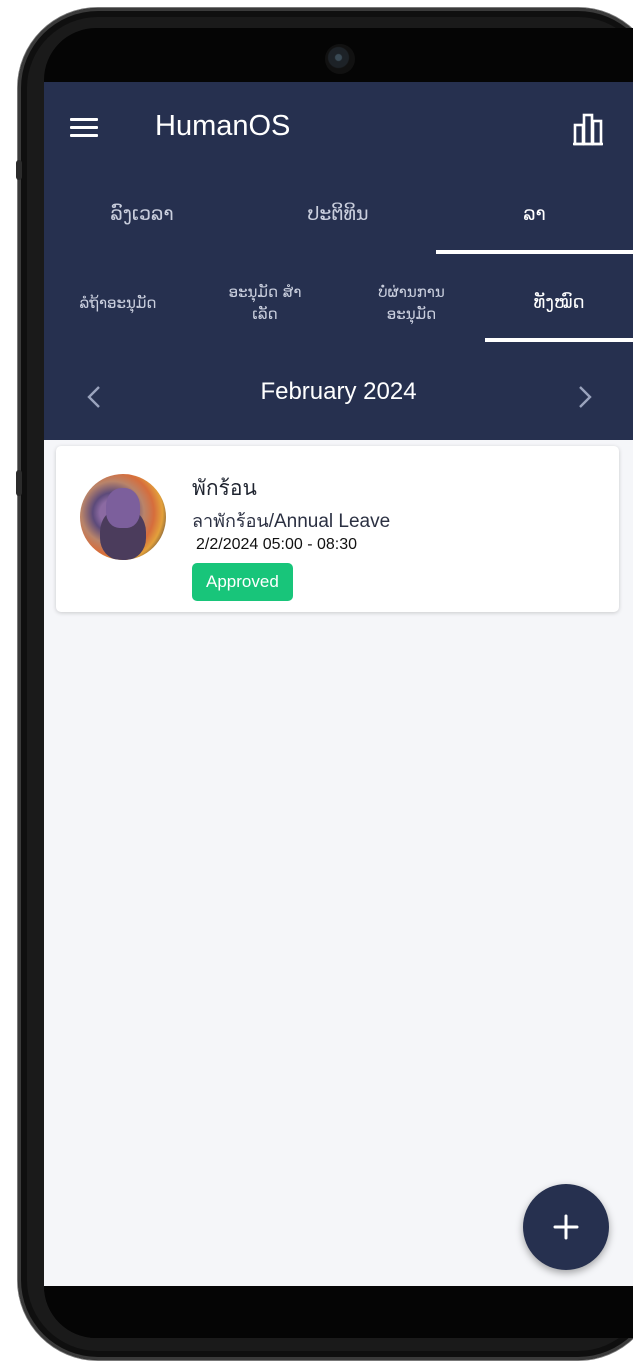  I want to click on tab-pending-label: ລໍຖ້າອະນຸມັດ, so click(118, 303).